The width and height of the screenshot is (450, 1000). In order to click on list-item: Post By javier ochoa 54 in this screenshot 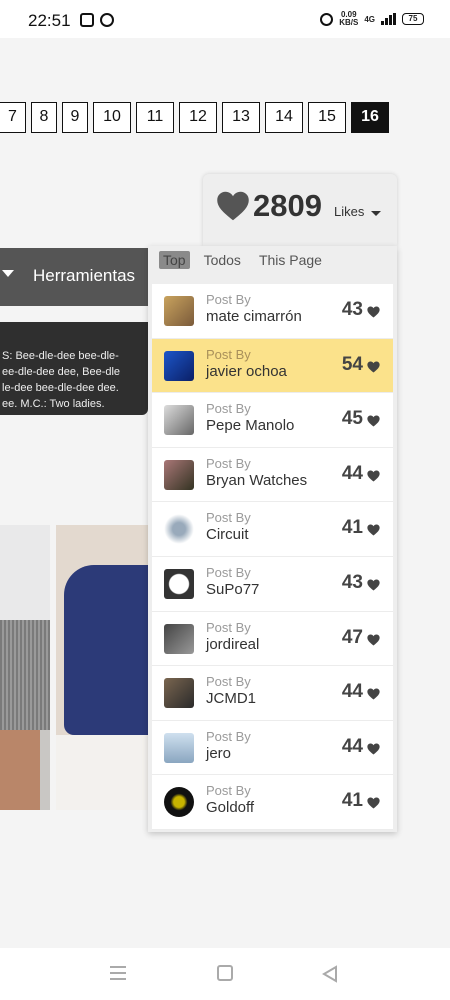, I will do `click(272, 366)`.